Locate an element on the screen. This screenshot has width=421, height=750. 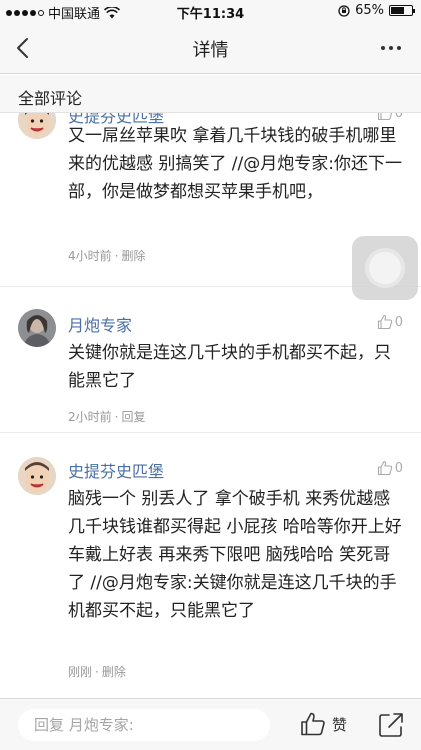
share-icon is located at coordinates (391, 725).